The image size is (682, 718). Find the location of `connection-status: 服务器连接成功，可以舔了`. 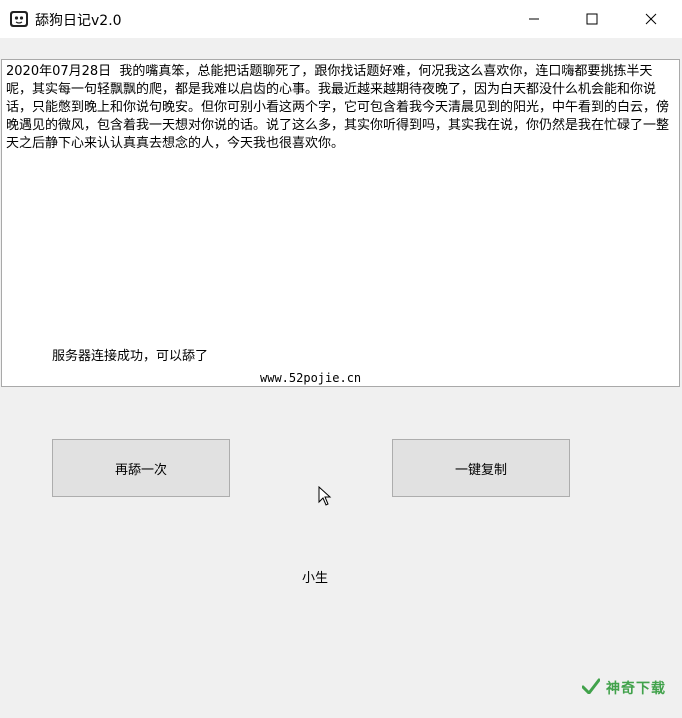

connection-status: 服务器连接成功，可以舔了 is located at coordinates (130, 356).